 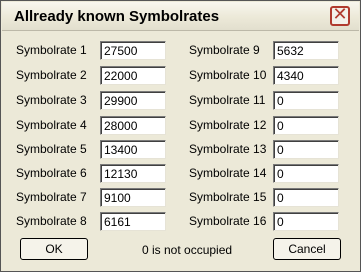 What do you see at coordinates (51, 221) in the screenshot?
I see `symbolrate-label: Symbolrate 8` at bounding box center [51, 221].